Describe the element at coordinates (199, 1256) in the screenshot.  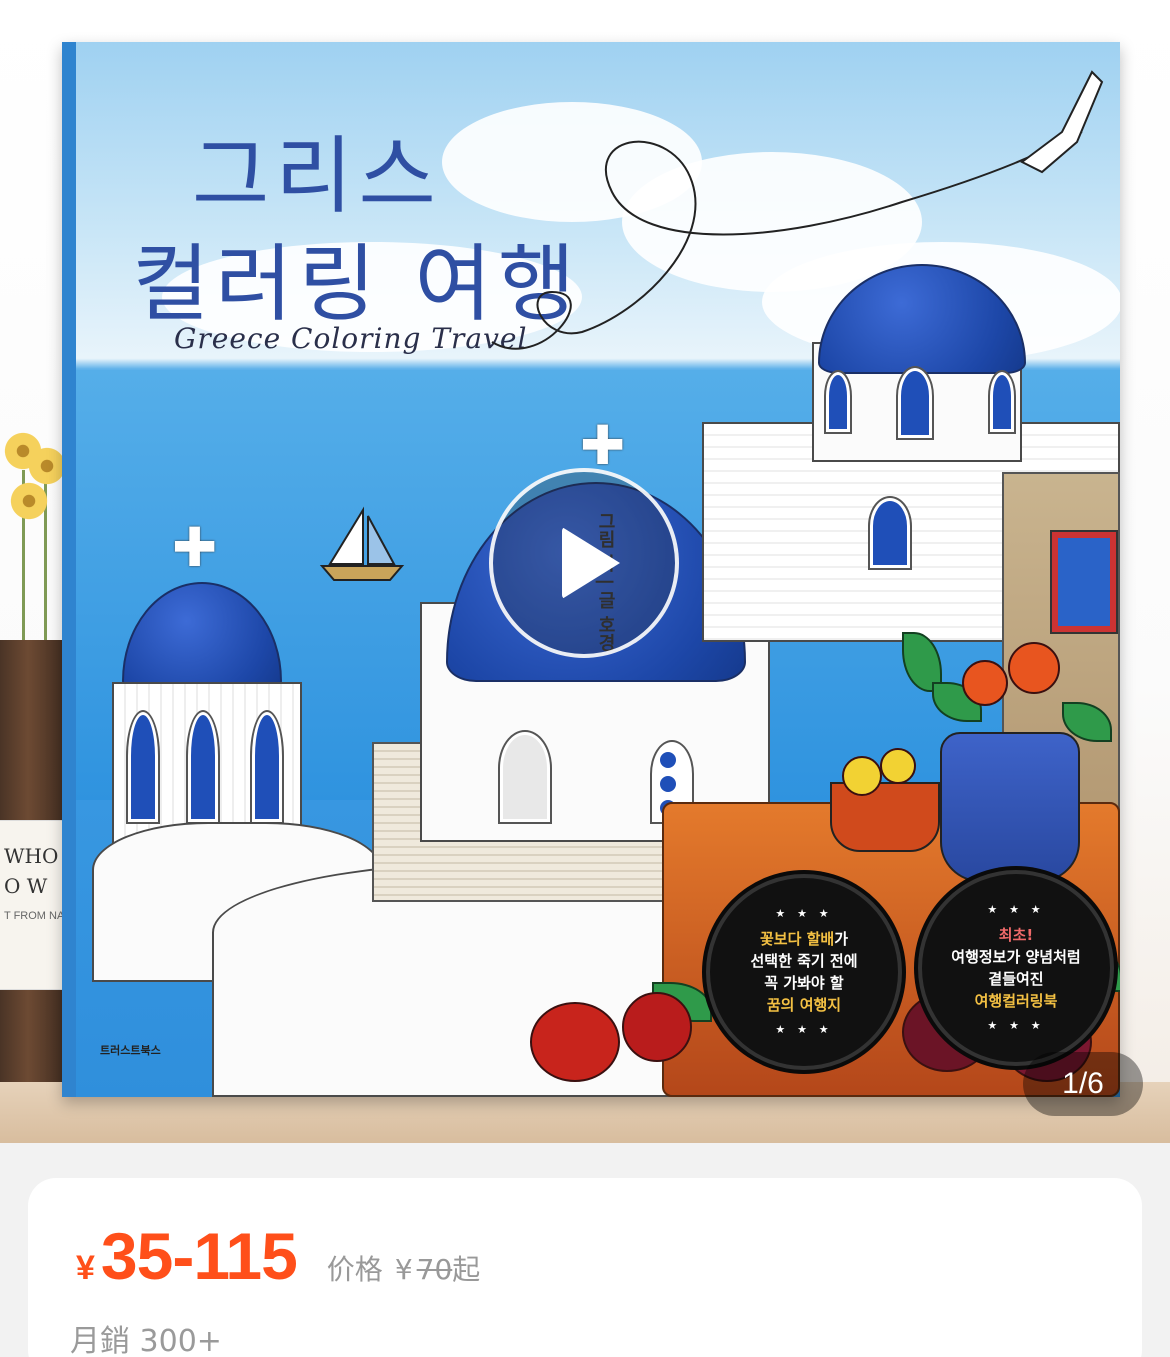
I see `price-range: 35-115` at that location.